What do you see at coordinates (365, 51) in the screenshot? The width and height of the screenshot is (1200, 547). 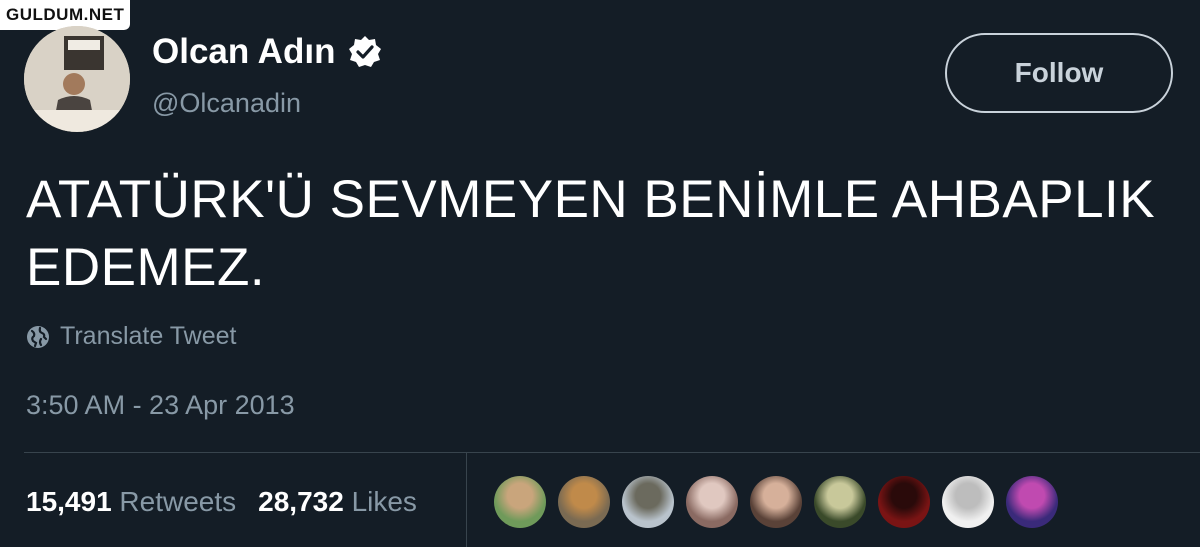 I see `verified-badge-icon` at bounding box center [365, 51].